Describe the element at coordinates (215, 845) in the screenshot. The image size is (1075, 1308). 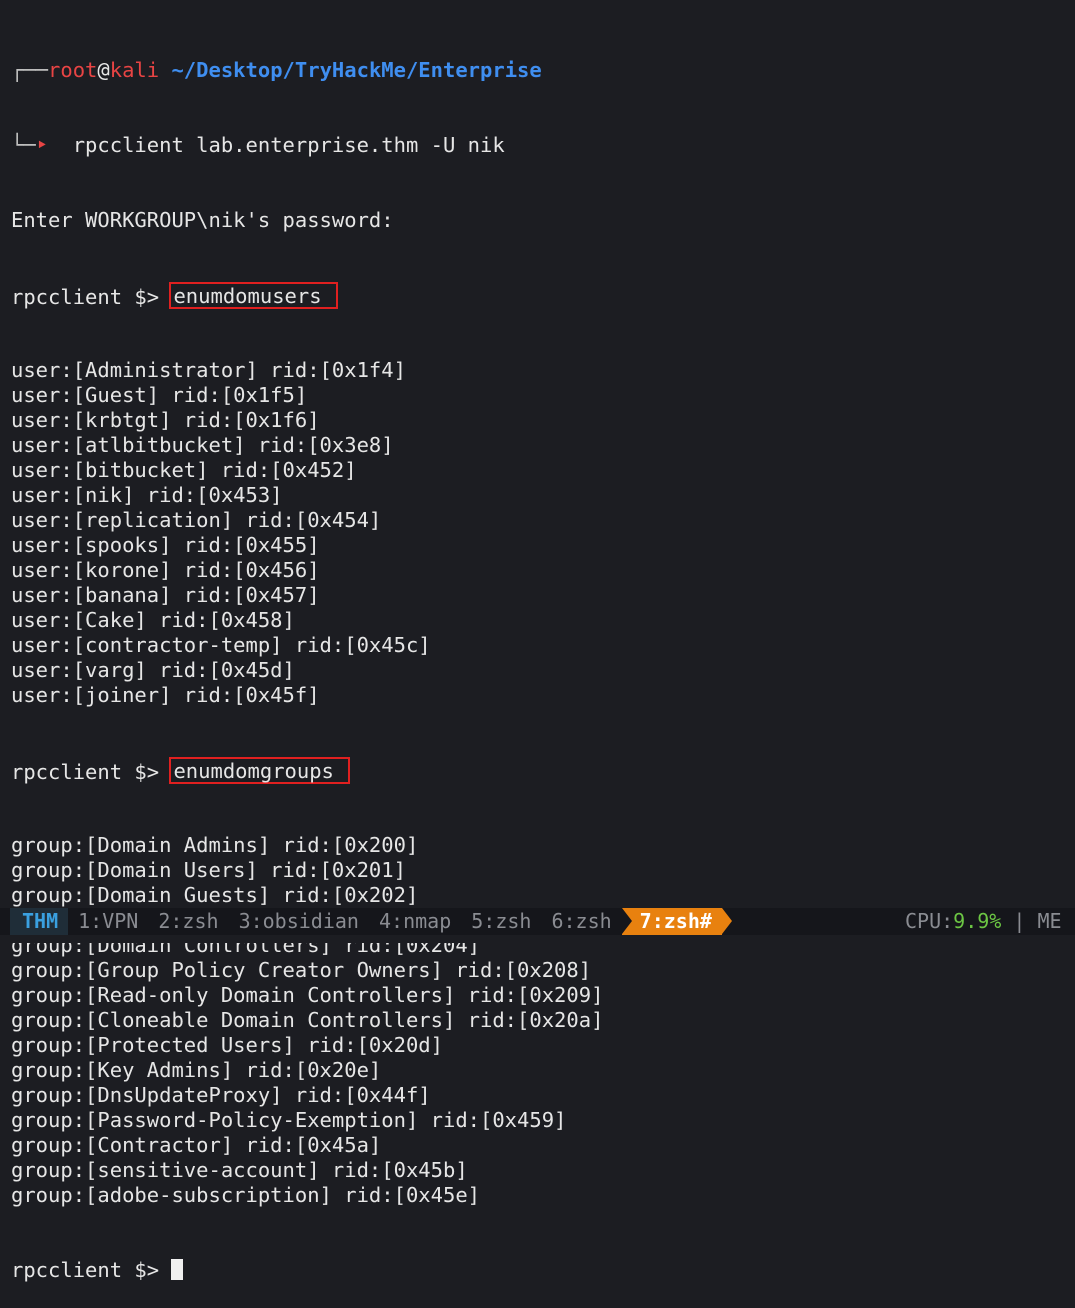
I see `group-entry: group:[Domain Admins] rid:[0x200]` at that location.